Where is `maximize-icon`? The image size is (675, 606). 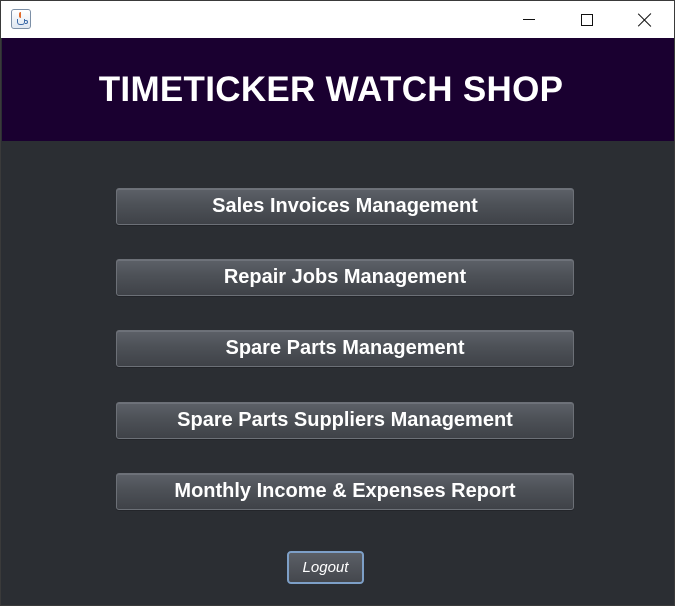 maximize-icon is located at coordinates (587, 19).